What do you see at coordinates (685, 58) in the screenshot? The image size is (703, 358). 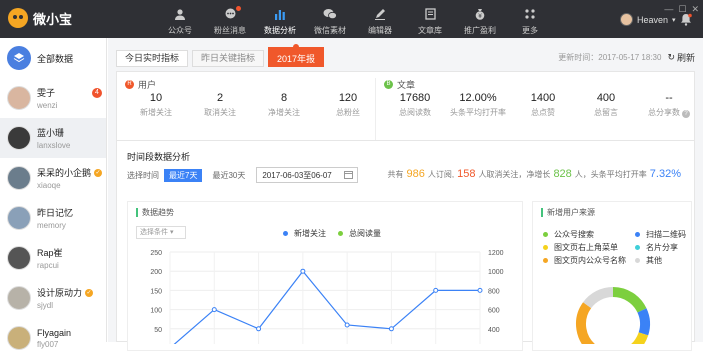 I see `refresh-label: 刷新` at bounding box center [685, 58].